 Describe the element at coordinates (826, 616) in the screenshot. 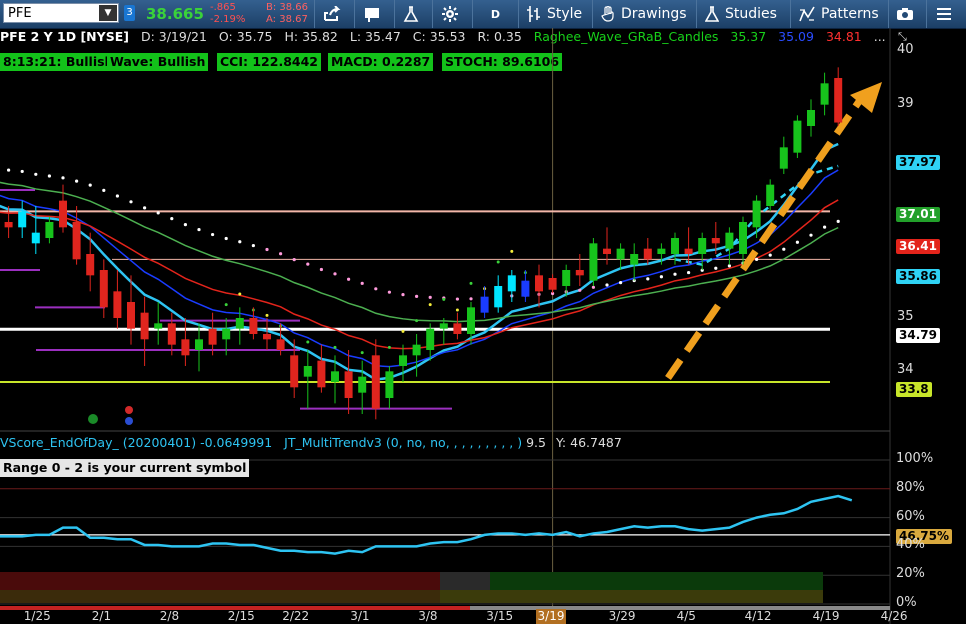

I see `date-axis-tick: 4/19` at that location.